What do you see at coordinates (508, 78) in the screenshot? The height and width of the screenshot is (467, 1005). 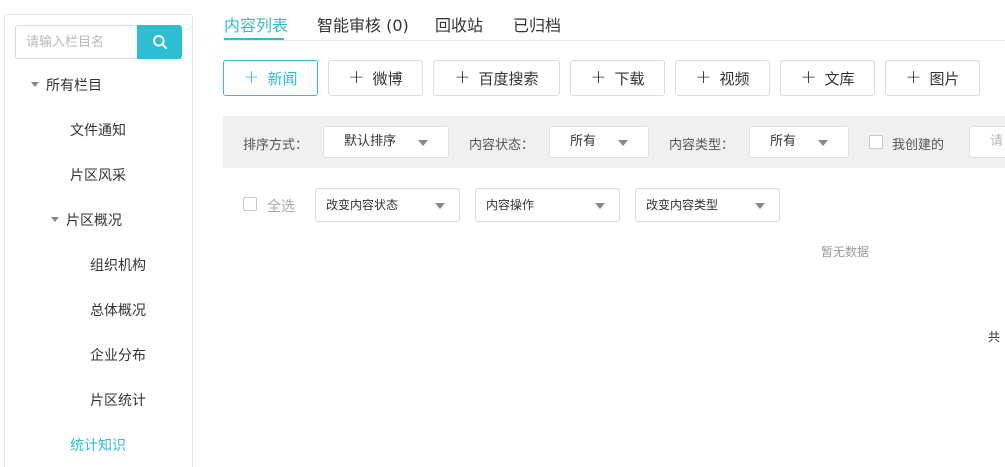 I see `button-label: 百度搜索` at bounding box center [508, 78].